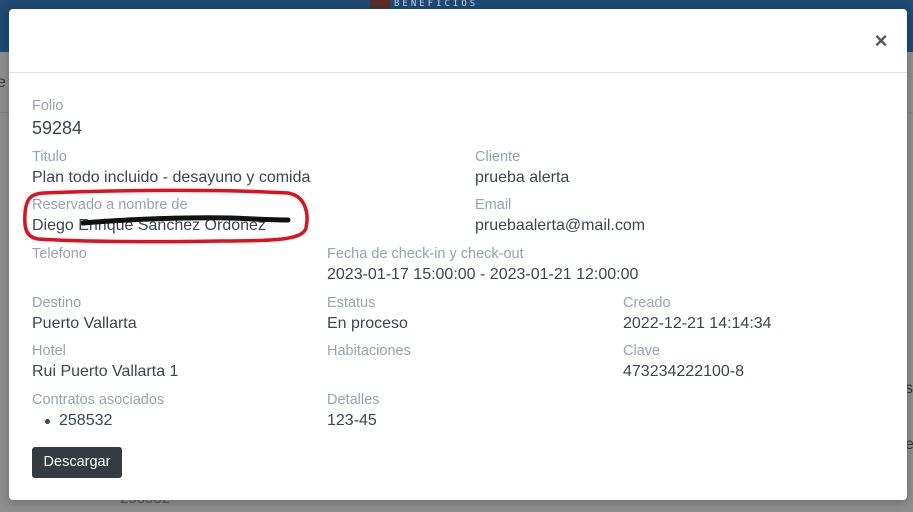 This screenshot has width=913, height=512. I want to click on field-label: Hotel, so click(49, 351).